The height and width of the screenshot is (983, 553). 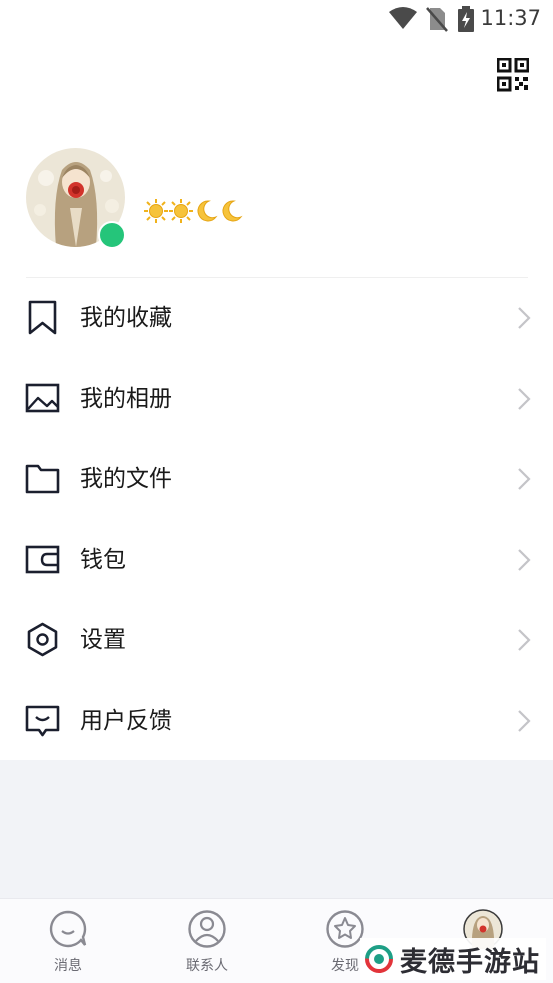 I want to click on image-icon, so click(x=42, y=397).